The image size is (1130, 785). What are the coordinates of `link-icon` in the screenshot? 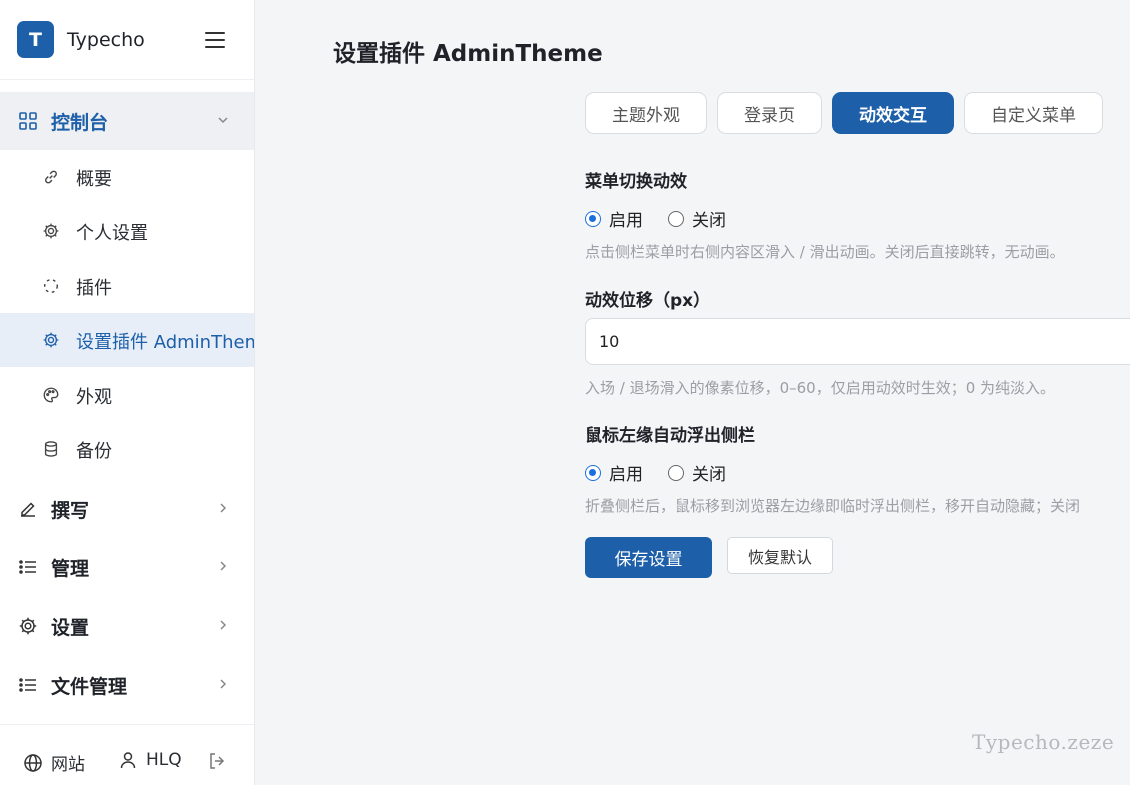 It's located at (51, 177).